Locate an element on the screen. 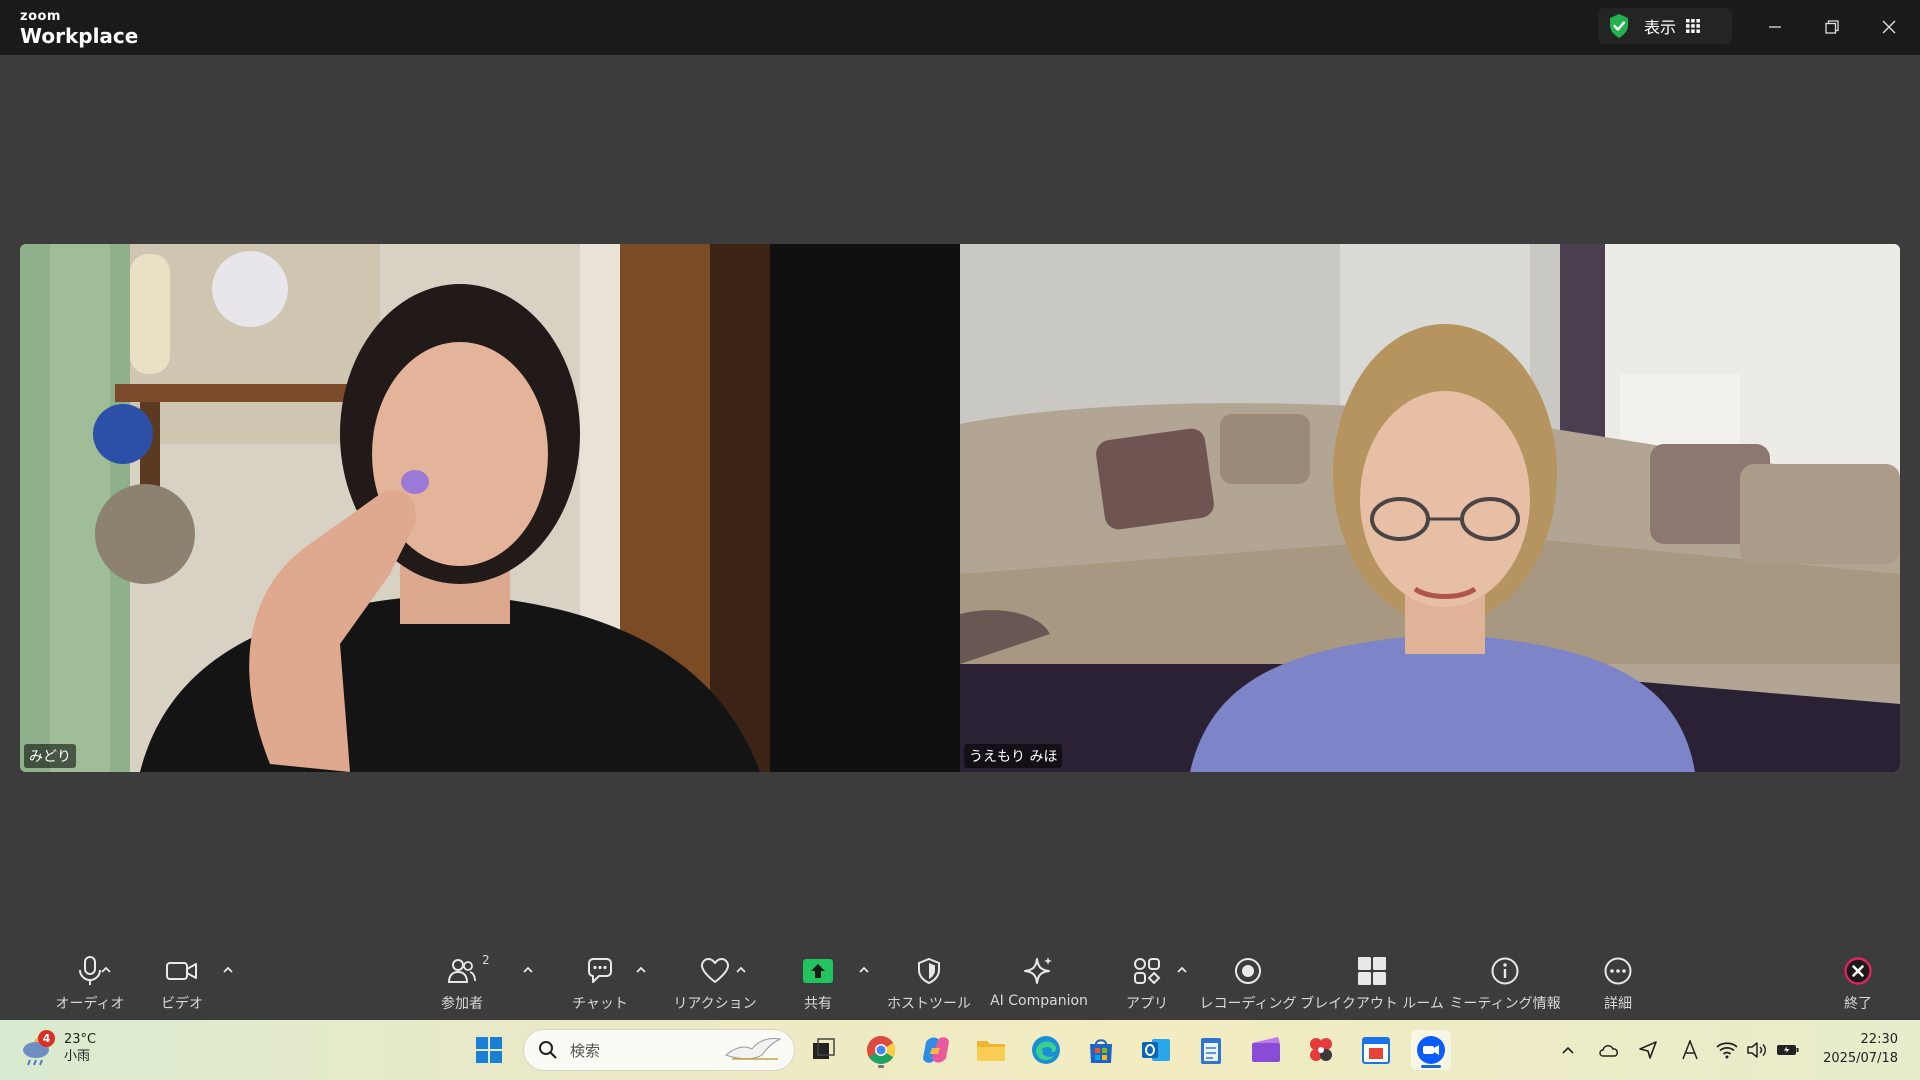  meeting-info-label: ミーティング情報 is located at coordinates (1505, 1004).